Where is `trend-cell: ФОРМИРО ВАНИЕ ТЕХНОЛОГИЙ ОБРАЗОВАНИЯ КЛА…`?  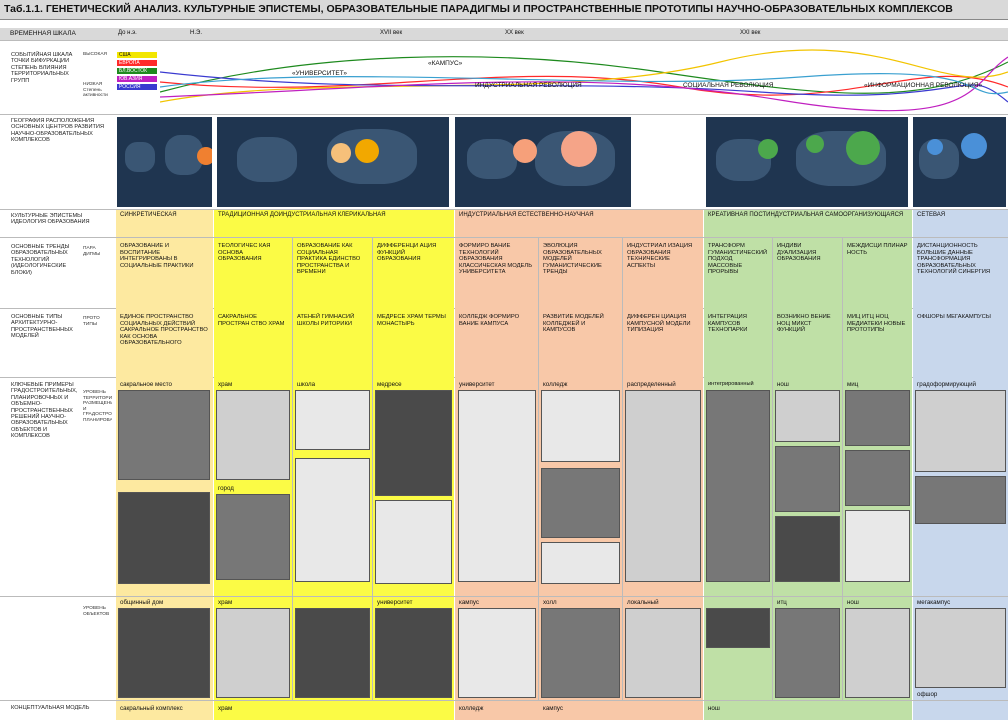 trend-cell: ФОРМИРО ВАНИЕ ТЕХНОЛОГИЙ ОБРАЗОВАНИЯ КЛА… is located at coordinates (496, 259).